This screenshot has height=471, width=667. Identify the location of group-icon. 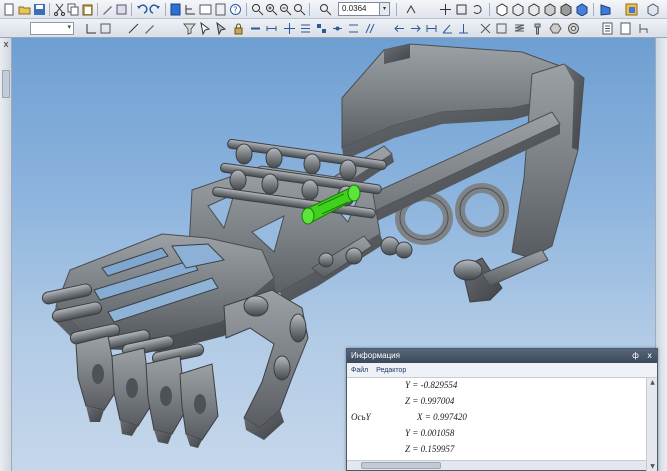
(321, 28).